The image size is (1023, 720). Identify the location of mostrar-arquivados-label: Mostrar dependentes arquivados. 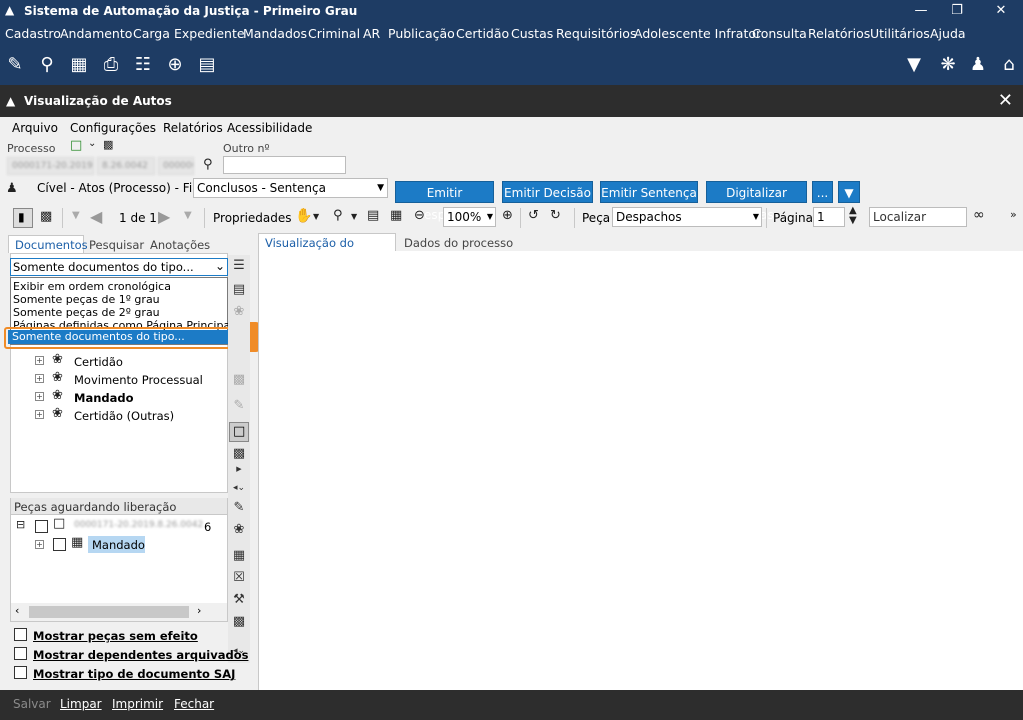
(140, 655).